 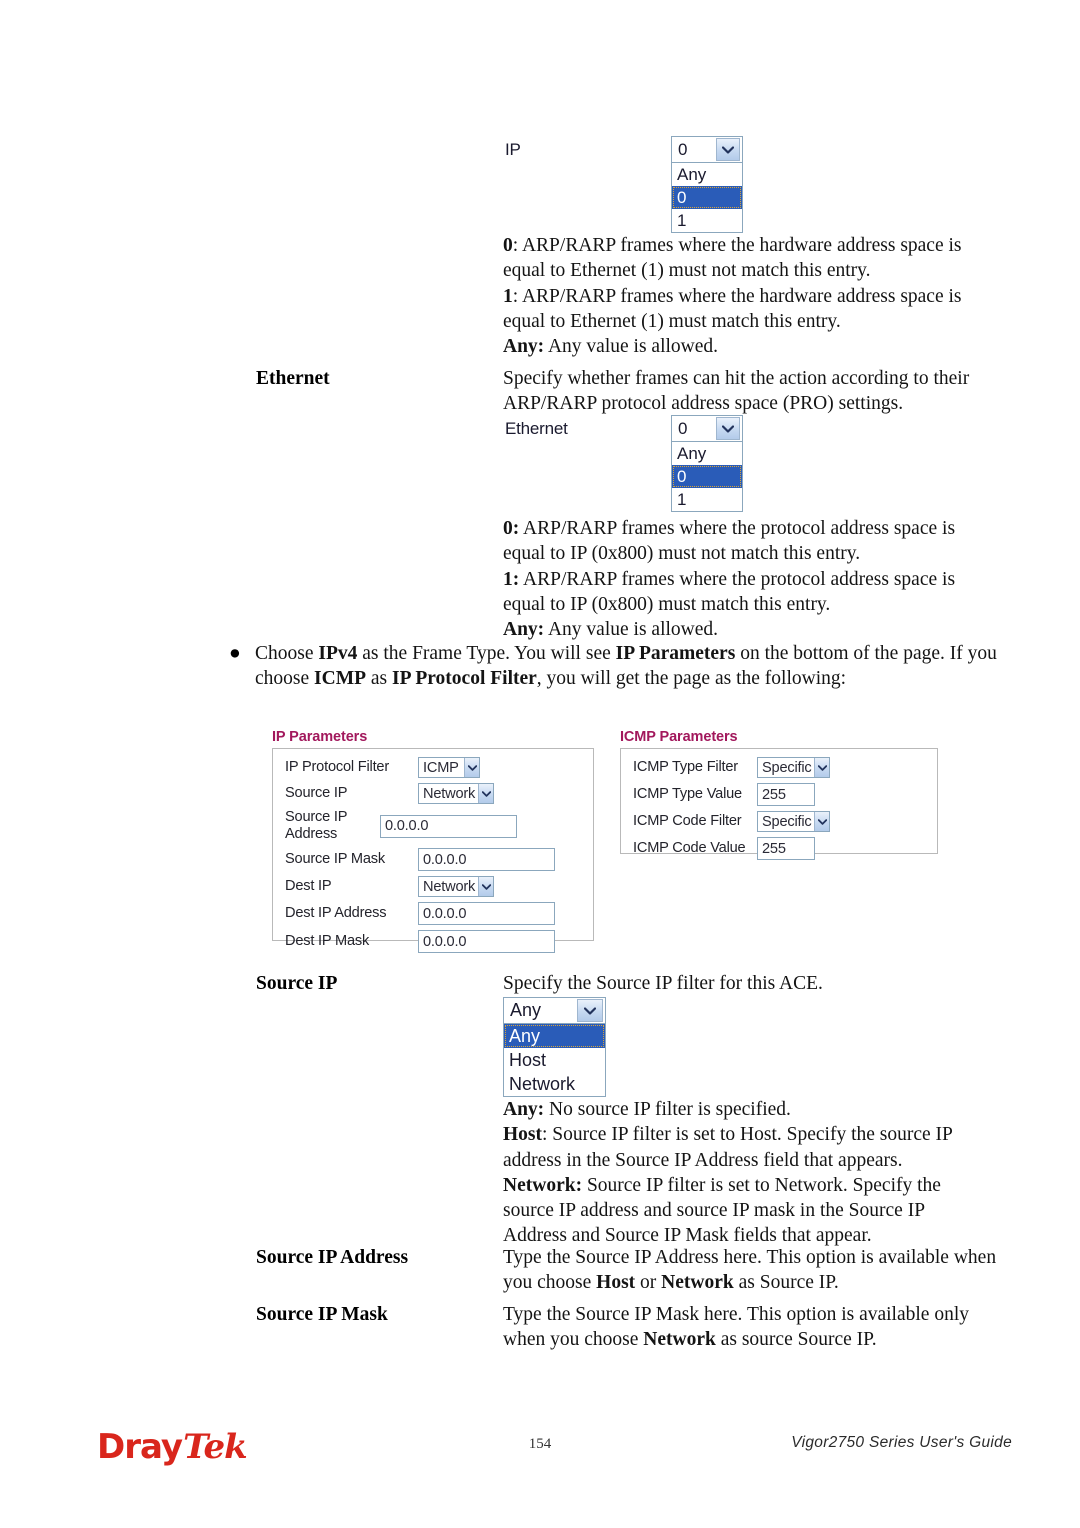 I want to click on form-row-source-ip: Source IP Network, so click(x=434, y=793).